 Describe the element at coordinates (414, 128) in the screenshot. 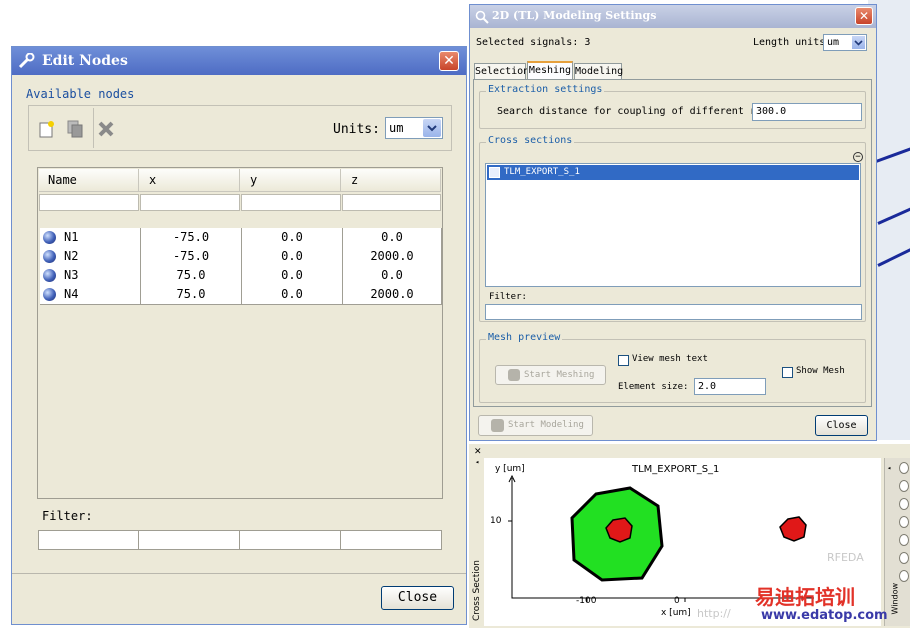

I see `units-select: um` at that location.